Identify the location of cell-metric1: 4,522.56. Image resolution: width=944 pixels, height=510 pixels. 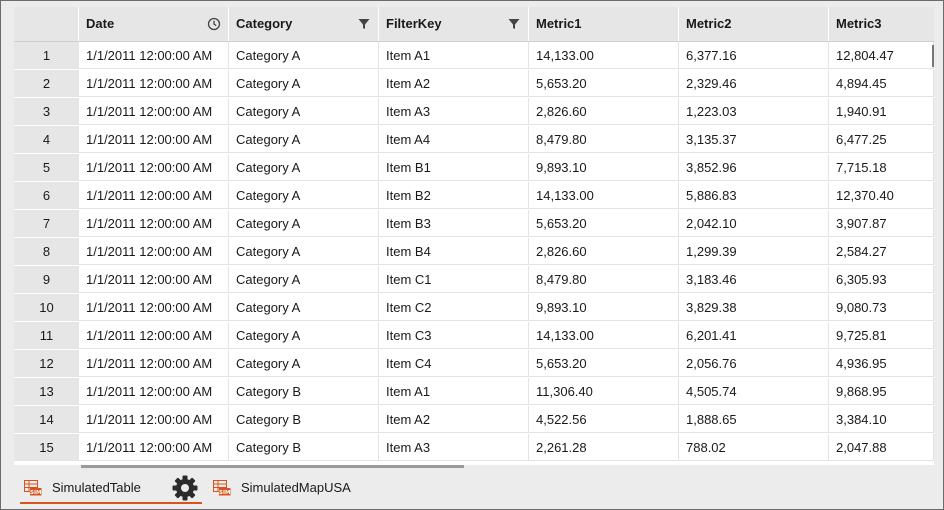
(604, 419).